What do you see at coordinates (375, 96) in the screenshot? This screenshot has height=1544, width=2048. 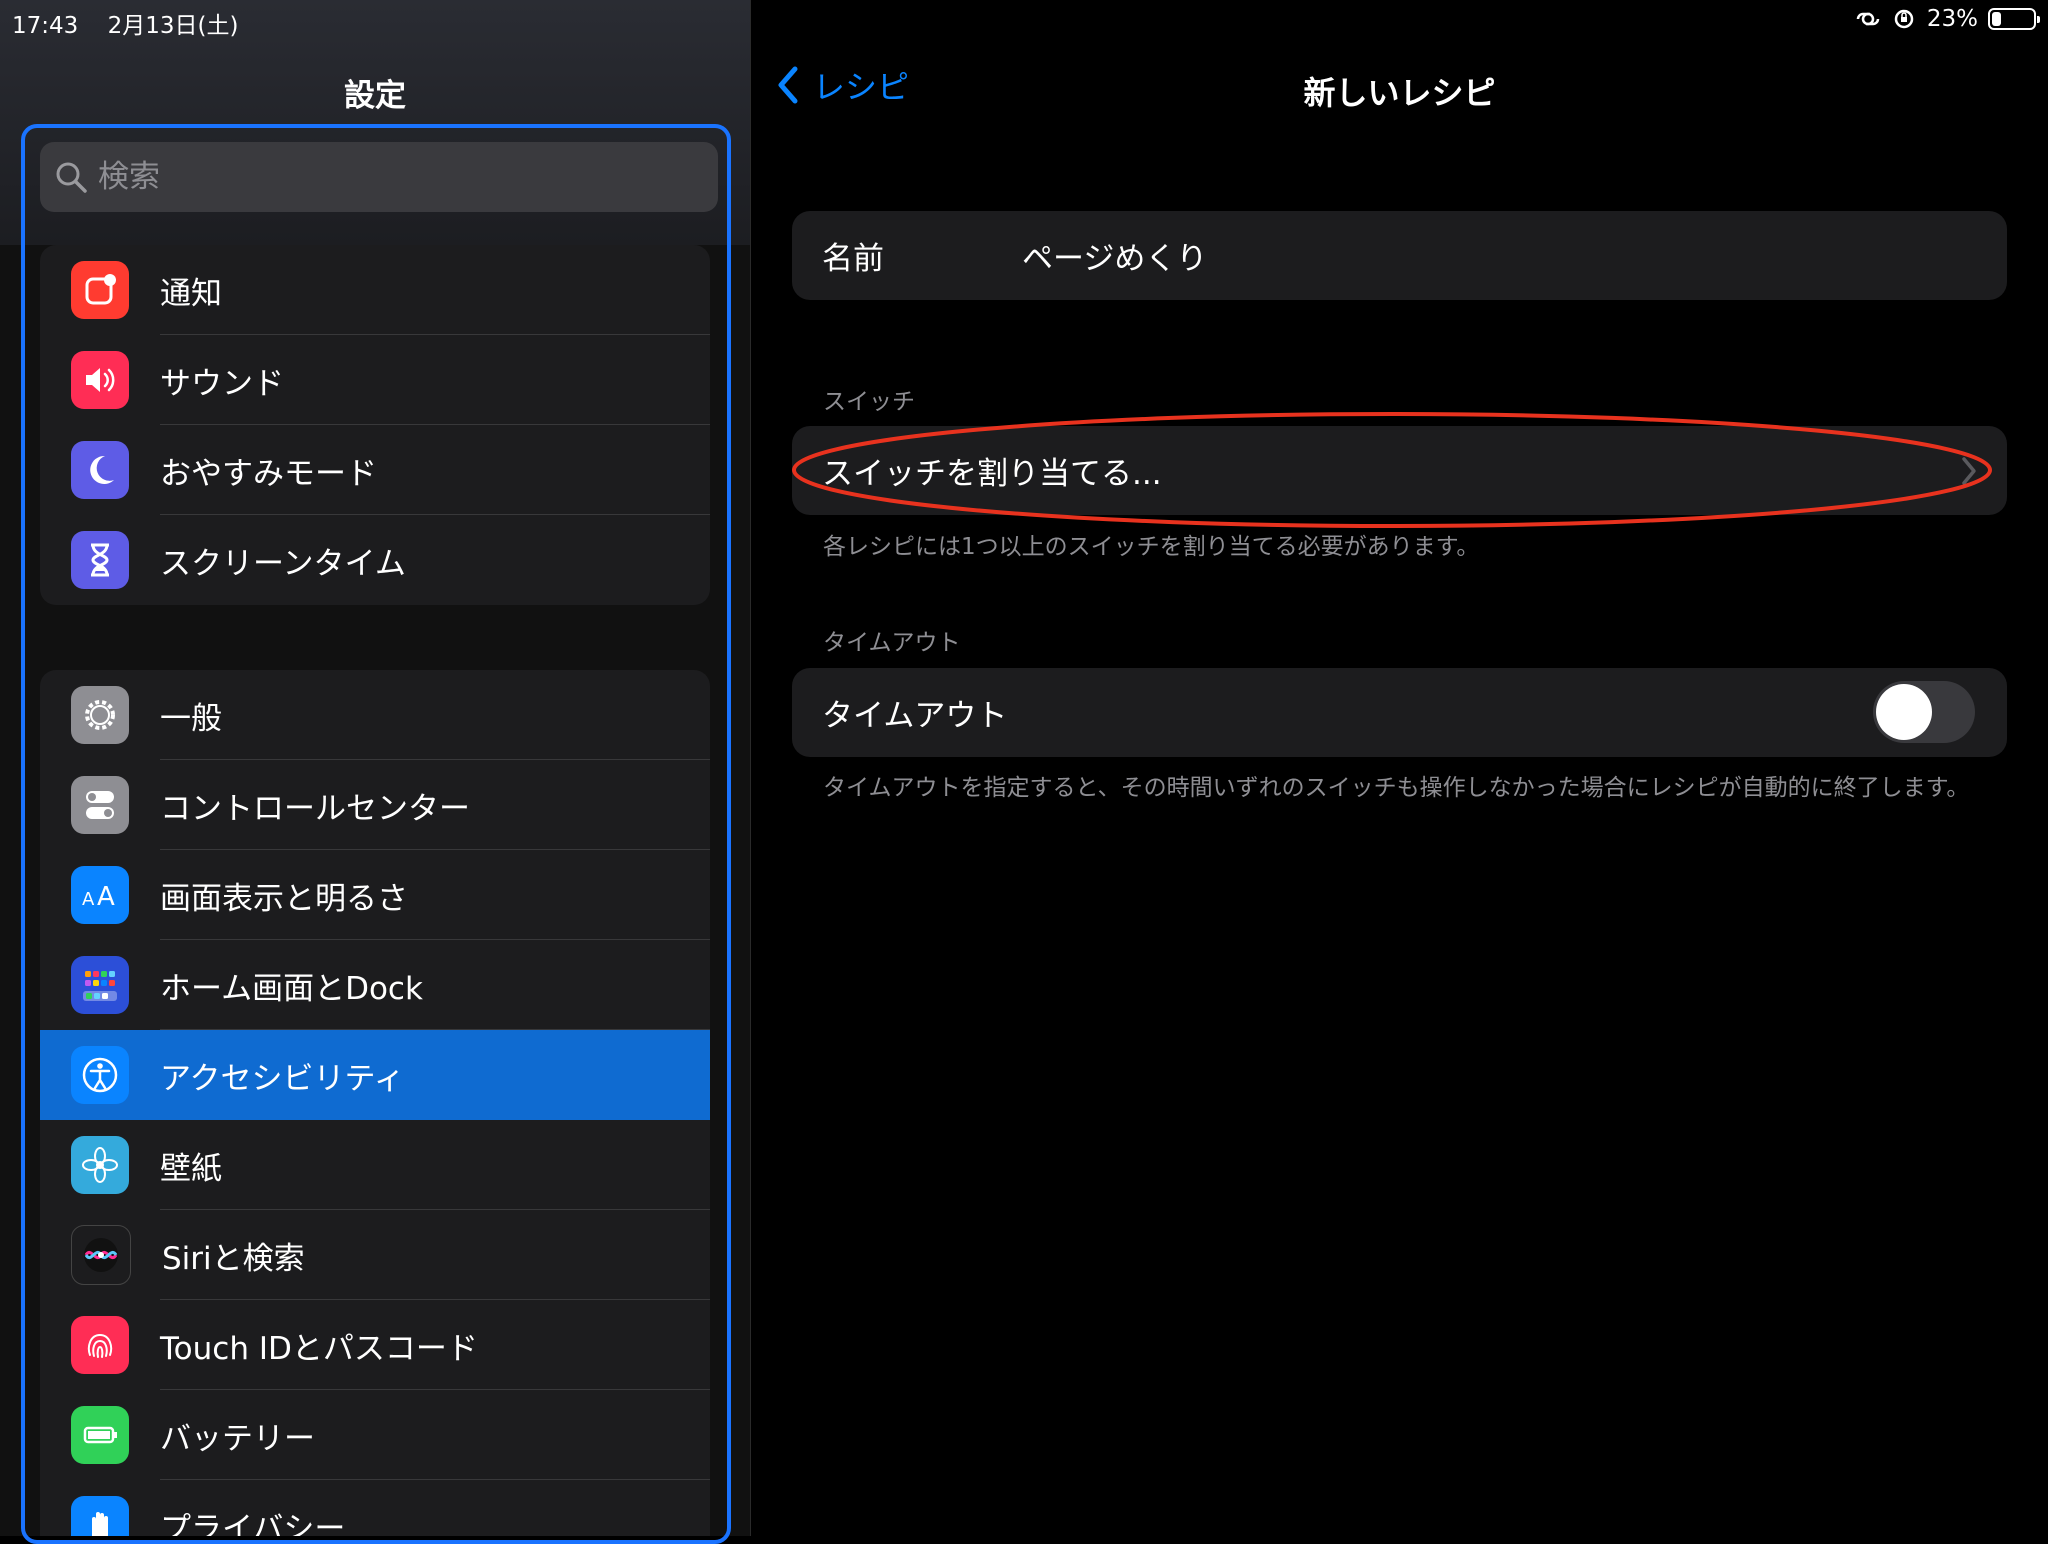 I see `sidebar-title: 設定` at bounding box center [375, 96].